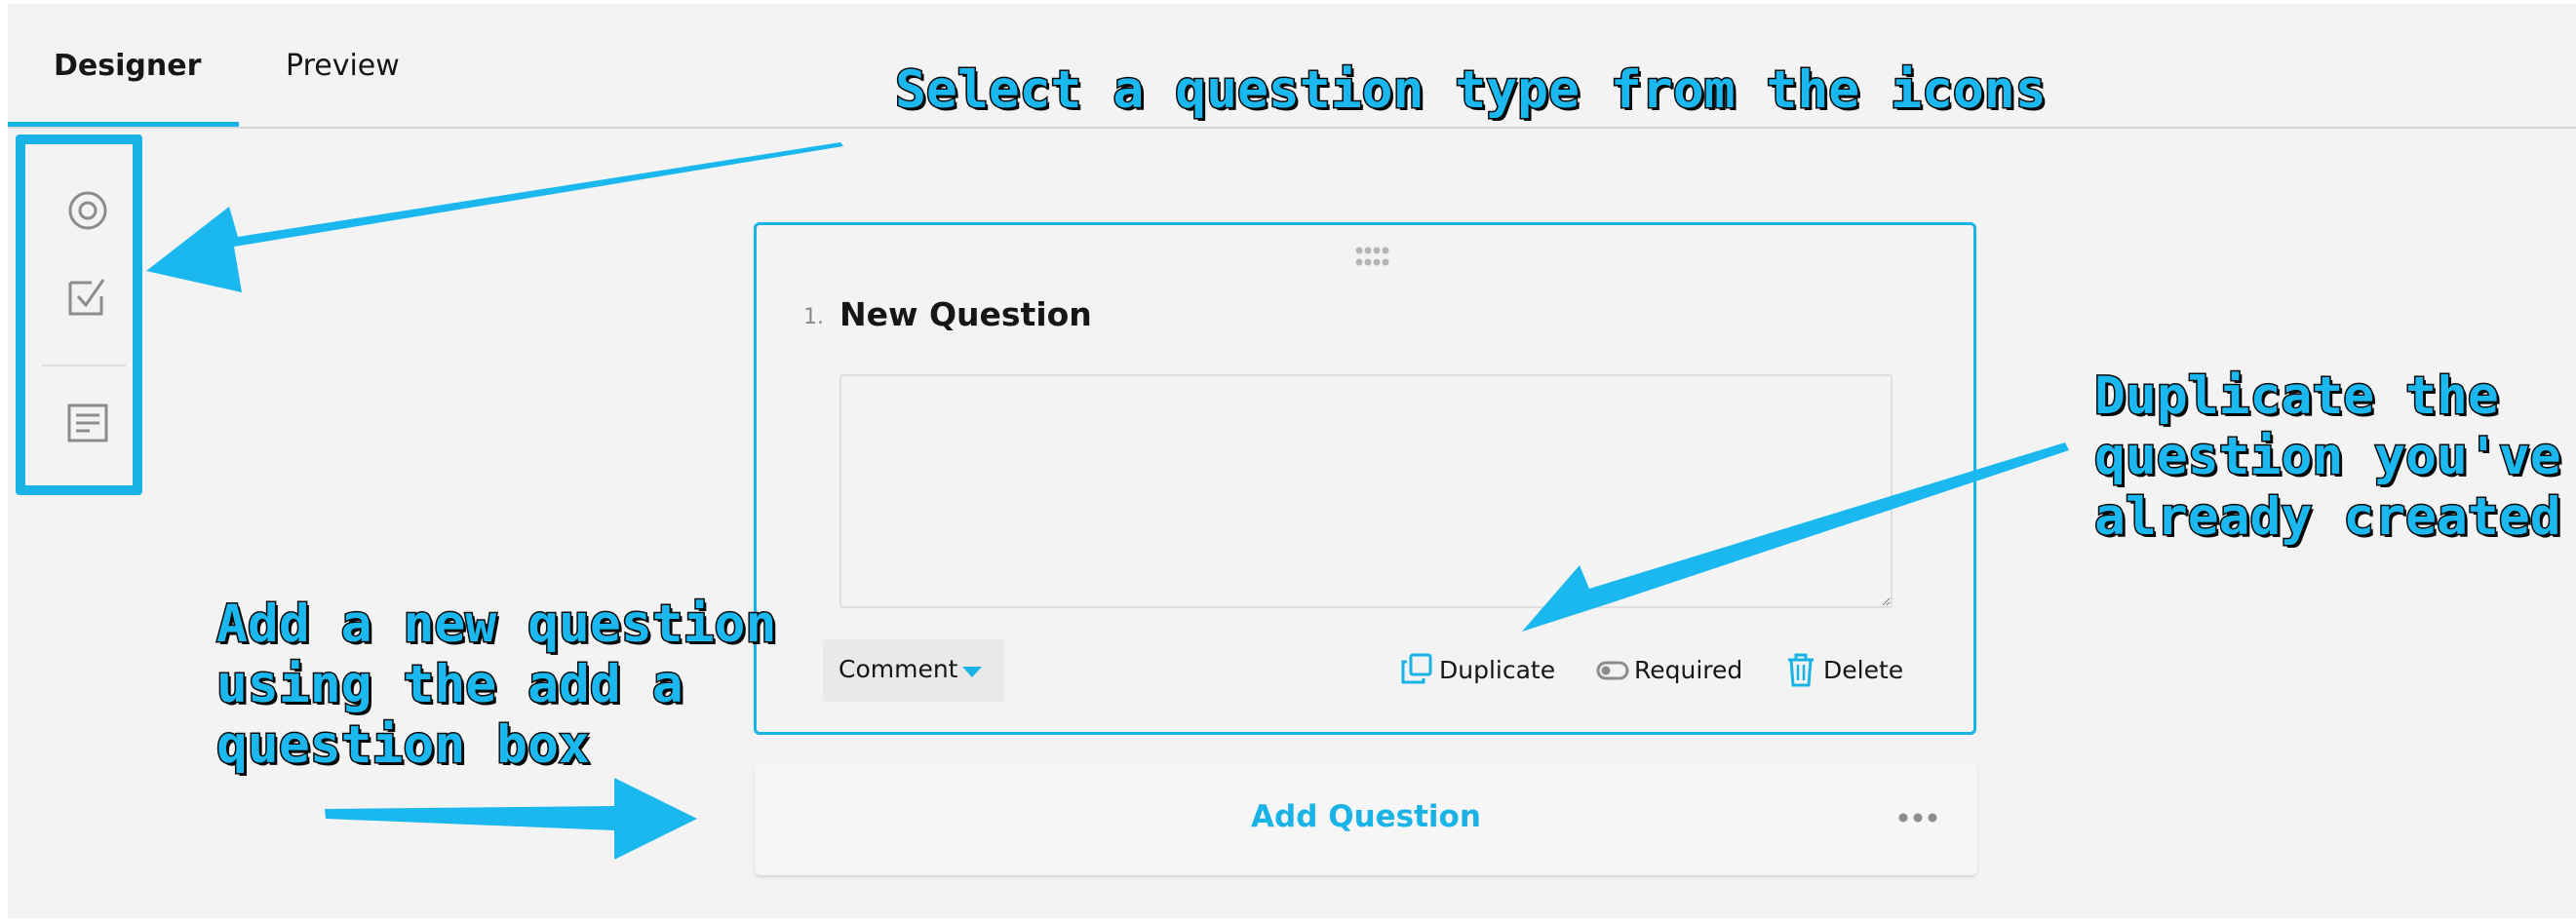 The image size is (2576, 922). I want to click on question-toolbox, so click(79, 315).